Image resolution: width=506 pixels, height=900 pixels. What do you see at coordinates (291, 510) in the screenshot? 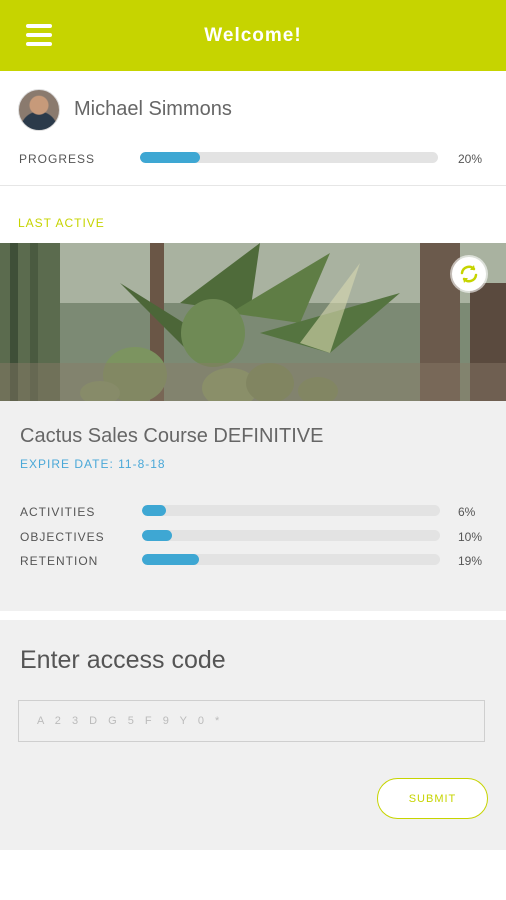
I see `activities-progress-bar` at bounding box center [291, 510].